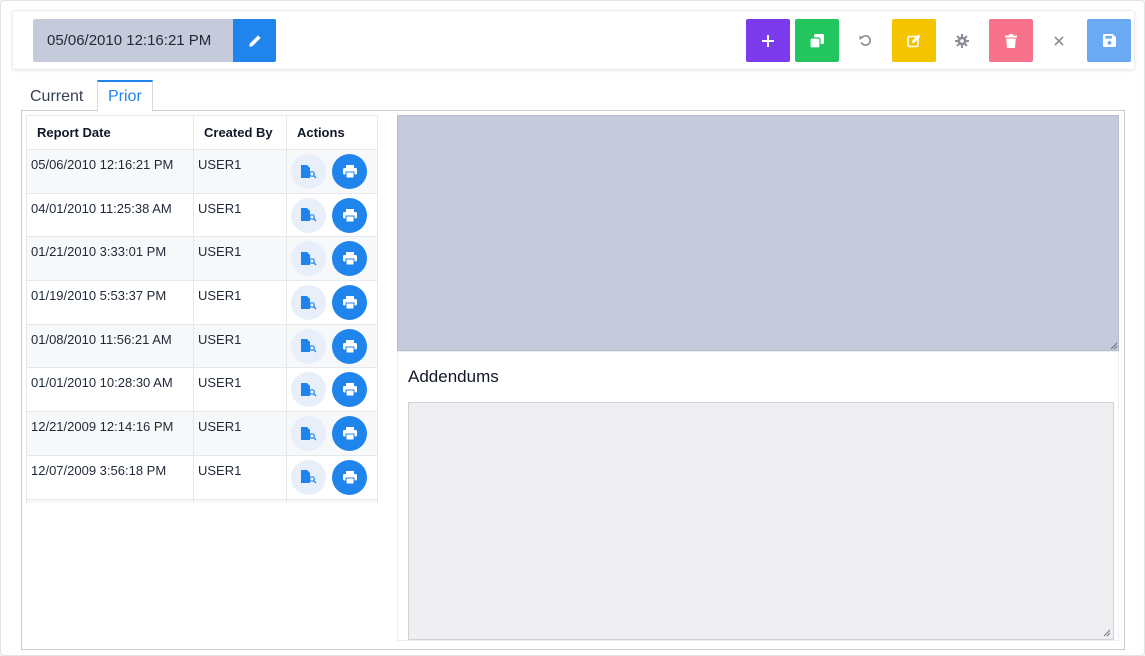 The image size is (1145, 656). Describe the element at coordinates (56, 95) in the screenshot. I see `tab-current: Current` at that location.